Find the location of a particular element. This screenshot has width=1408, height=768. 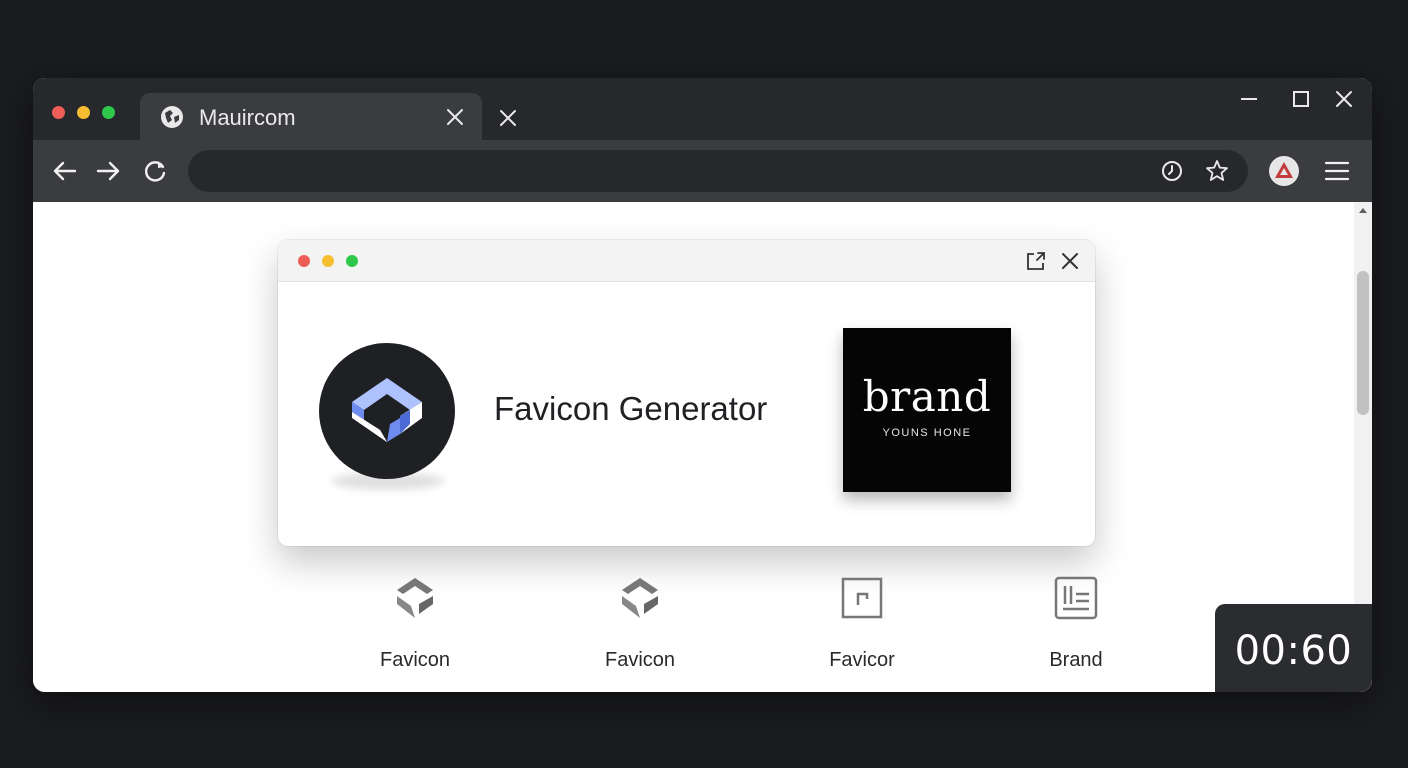

favicon-option-3: Favicor is located at coordinates (862, 621).